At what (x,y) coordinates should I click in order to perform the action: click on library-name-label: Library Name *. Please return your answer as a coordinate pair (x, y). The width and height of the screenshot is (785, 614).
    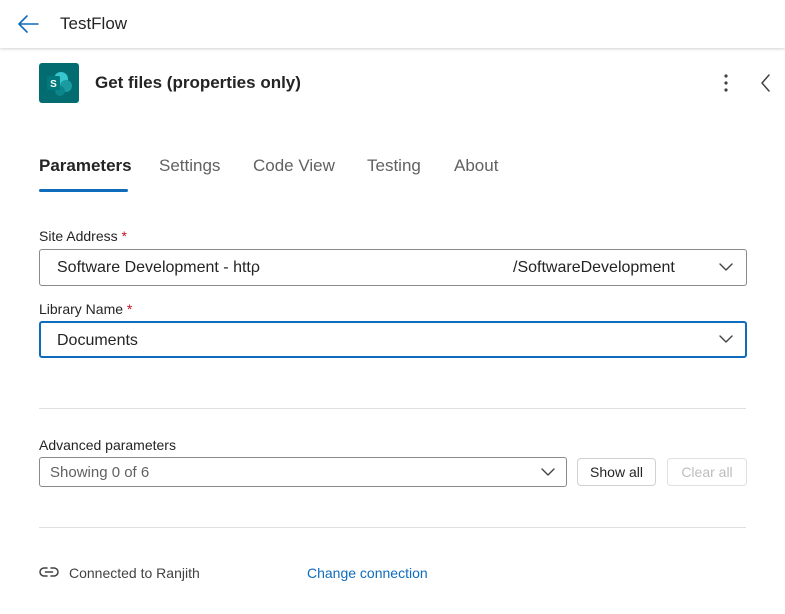
    Looking at the image, I should click on (85, 309).